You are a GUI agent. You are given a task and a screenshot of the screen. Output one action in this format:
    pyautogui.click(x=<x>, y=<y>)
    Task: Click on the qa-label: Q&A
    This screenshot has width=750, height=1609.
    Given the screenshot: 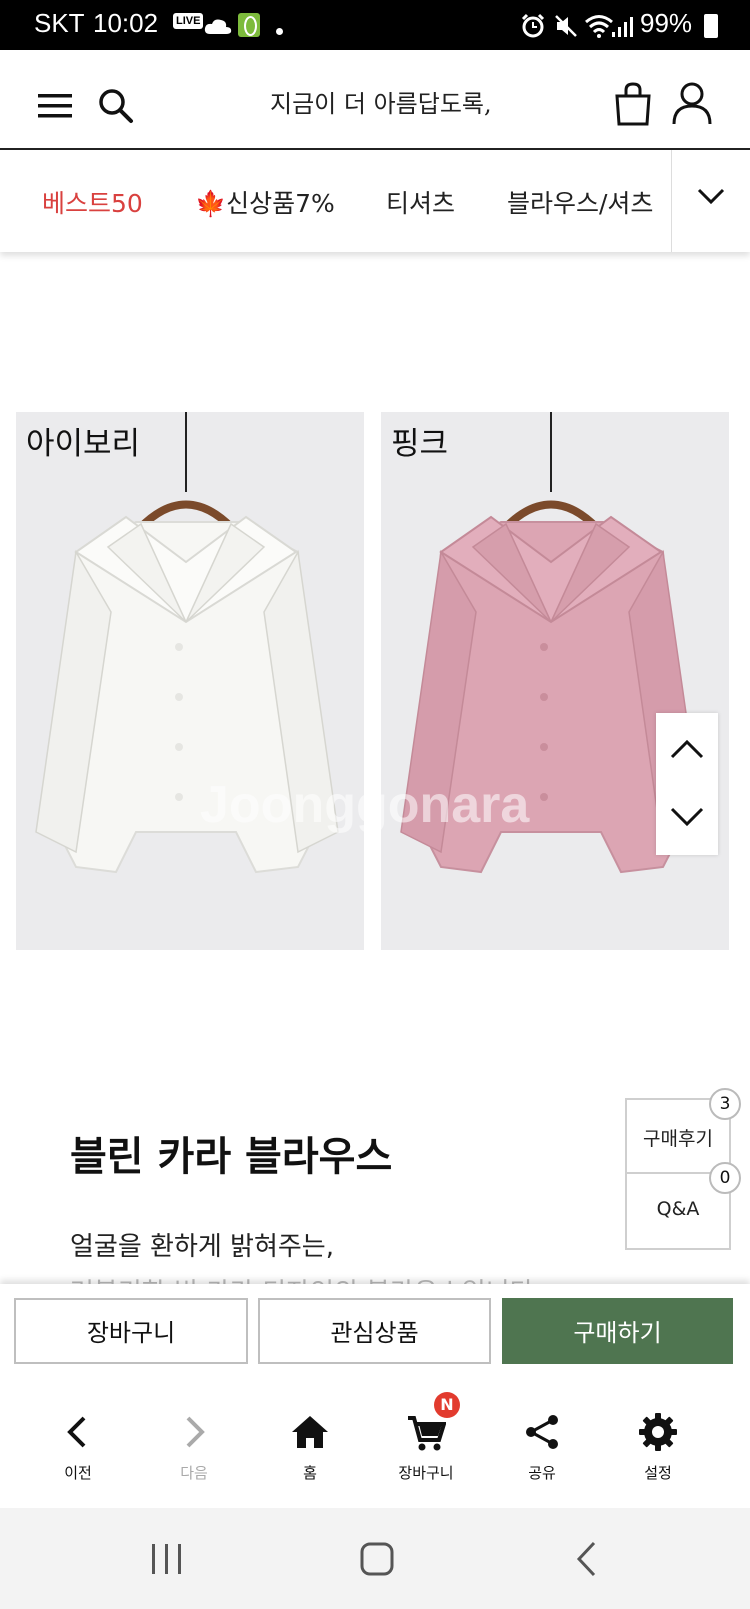 What is the action you would take?
    pyautogui.click(x=678, y=1209)
    